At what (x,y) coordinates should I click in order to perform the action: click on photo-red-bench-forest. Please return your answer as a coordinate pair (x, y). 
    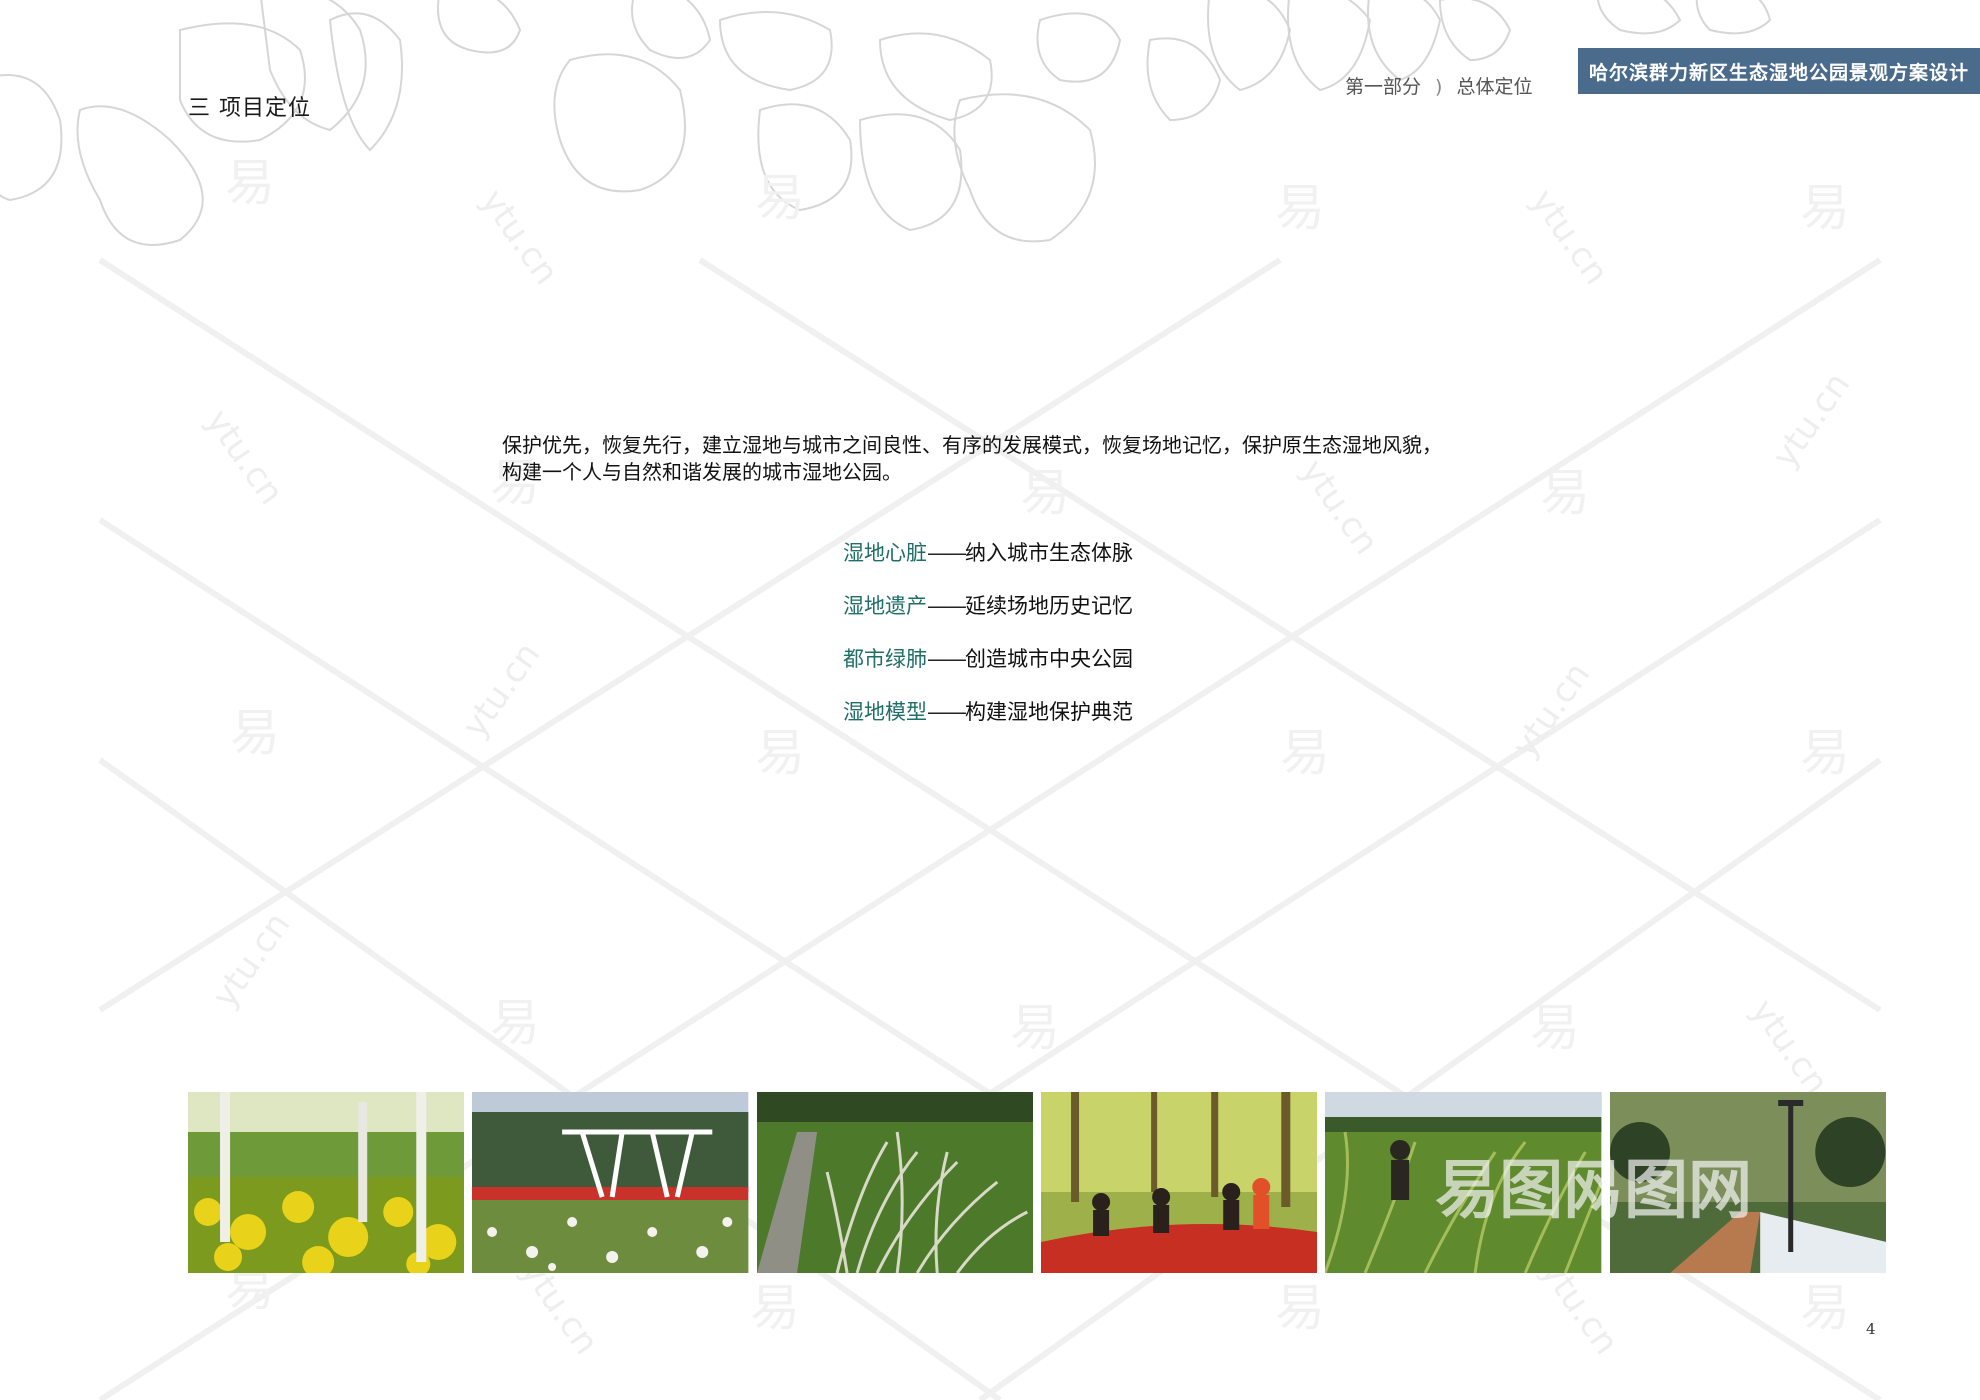
    Looking at the image, I should click on (1179, 1182).